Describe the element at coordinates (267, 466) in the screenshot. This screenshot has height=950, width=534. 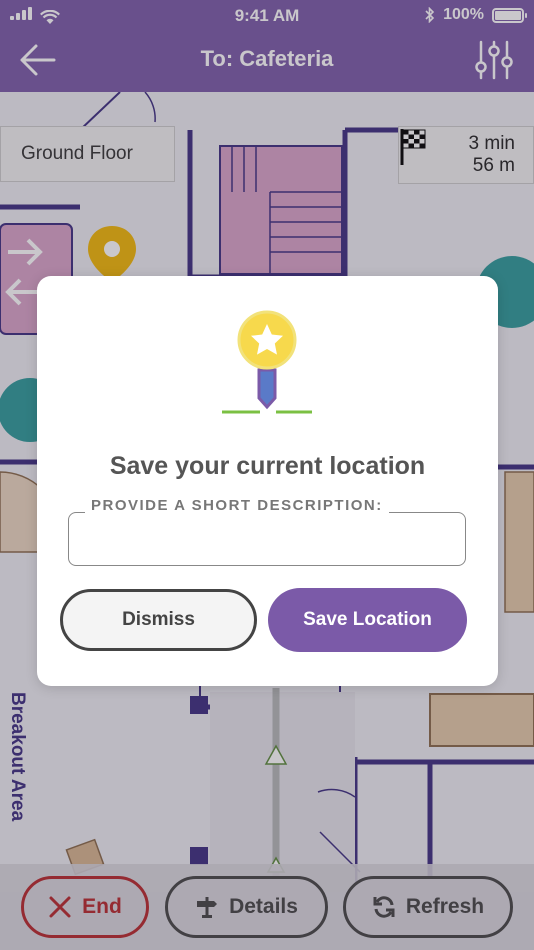
I see `dialog-title: Save your current location` at that location.